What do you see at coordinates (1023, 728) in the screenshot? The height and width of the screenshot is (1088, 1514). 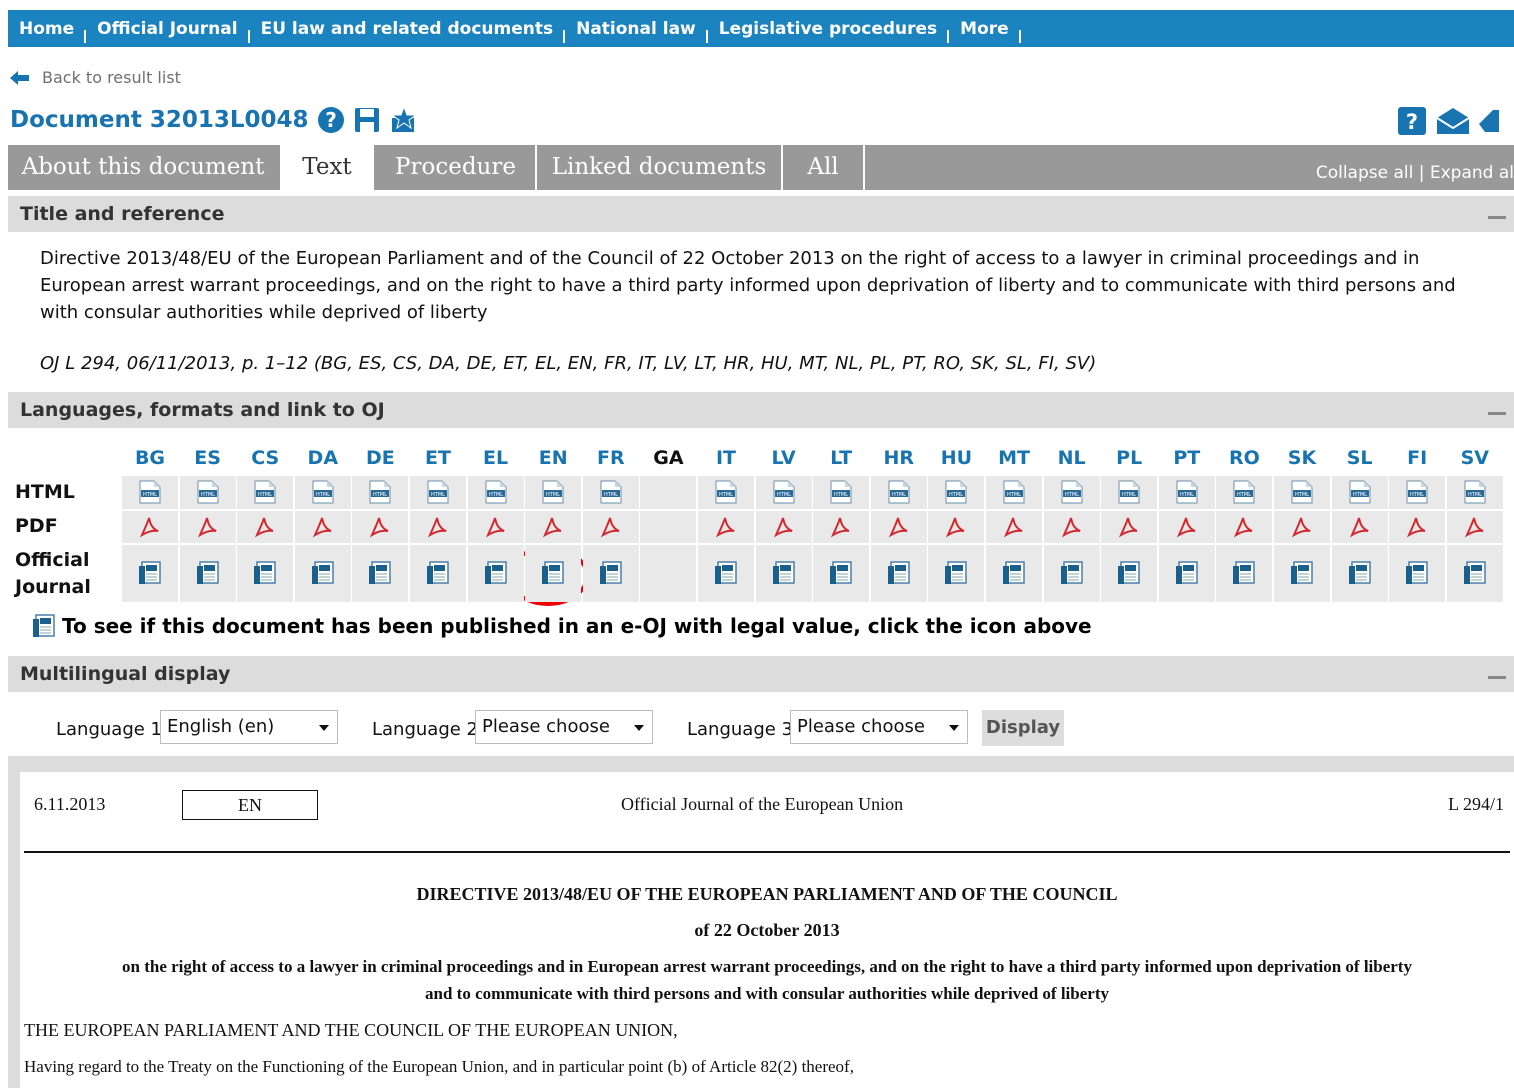 I see `display-button: Display` at bounding box center [1023, 728].